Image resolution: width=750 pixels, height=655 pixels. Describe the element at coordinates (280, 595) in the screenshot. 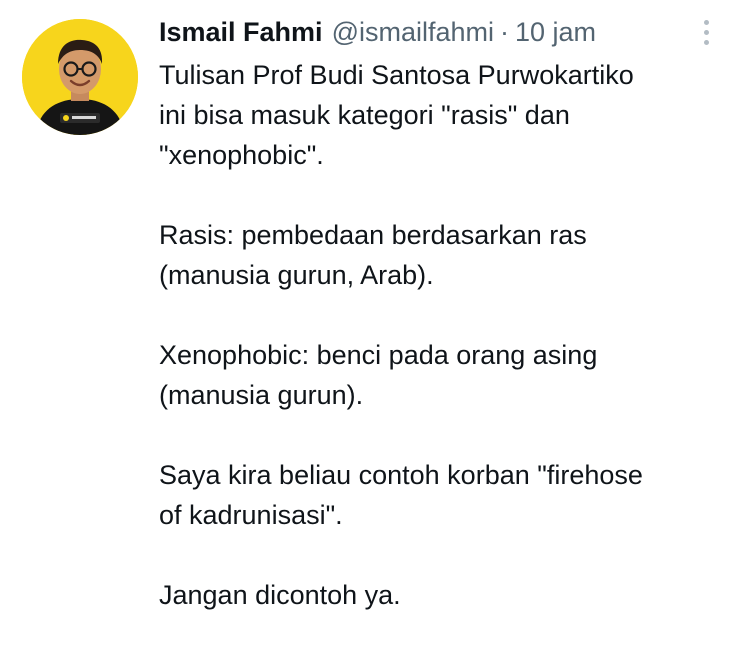

I see `tweet-line: Jangan dicontoh ya.` at that location.